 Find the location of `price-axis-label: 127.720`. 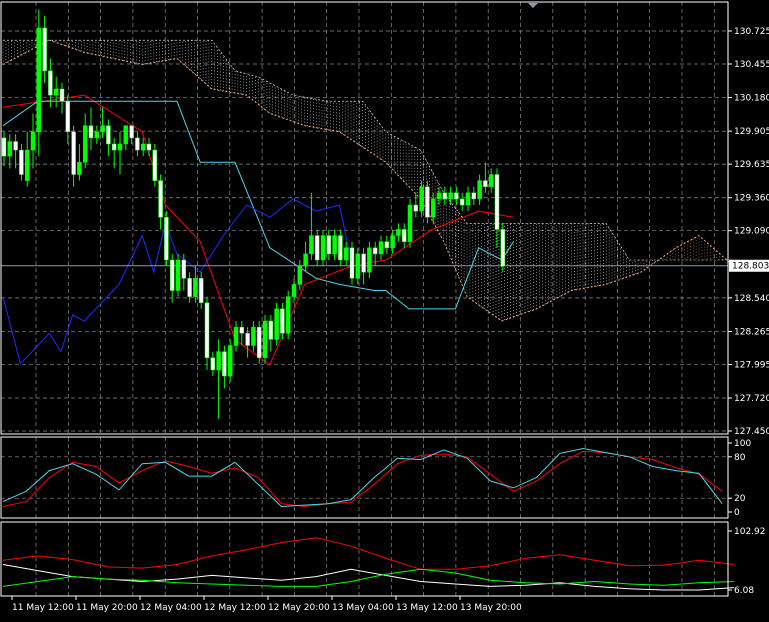

price-axis-label: 127.720 is located at coordinates (751, 399).